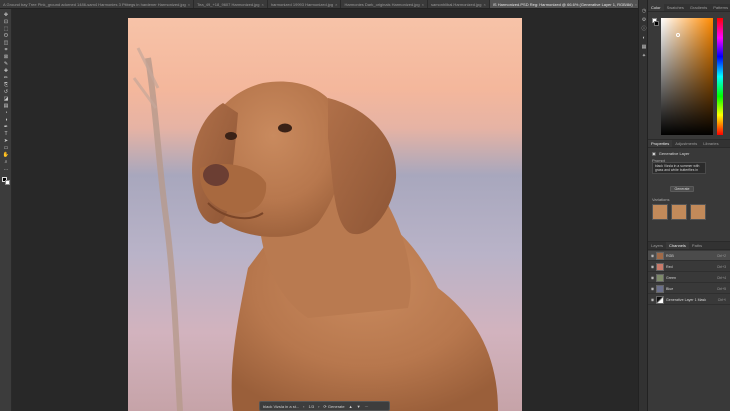 Image resolution: width=730 pixels, height=411 pixels. I want to click on channel-row: ◉ Blue Ctrl+5, so click(689, 289).